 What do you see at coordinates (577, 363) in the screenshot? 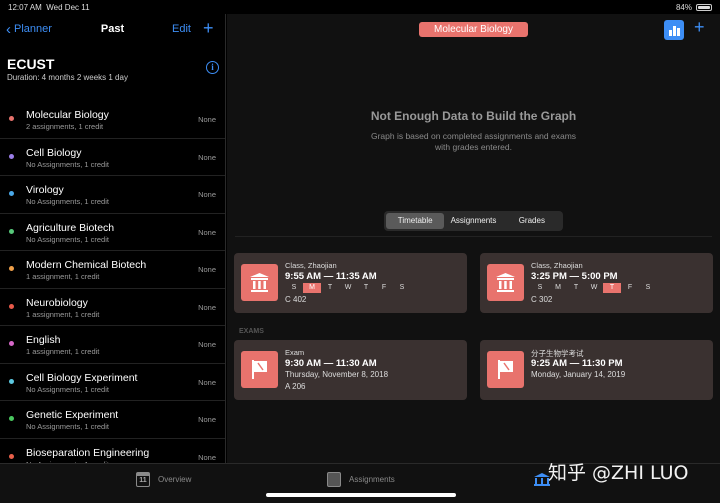
I see `exam-time: 9:25 AM — 11:30 PM` at bounding box center [577, 363].